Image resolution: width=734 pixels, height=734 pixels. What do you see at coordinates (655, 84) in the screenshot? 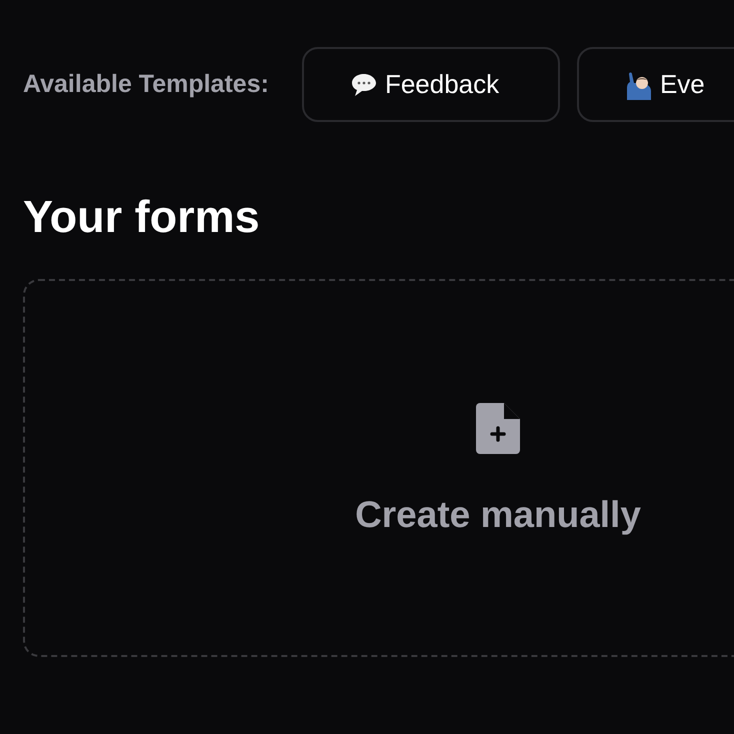
I see `template-button: Eve` at bounding box center [655, 84].